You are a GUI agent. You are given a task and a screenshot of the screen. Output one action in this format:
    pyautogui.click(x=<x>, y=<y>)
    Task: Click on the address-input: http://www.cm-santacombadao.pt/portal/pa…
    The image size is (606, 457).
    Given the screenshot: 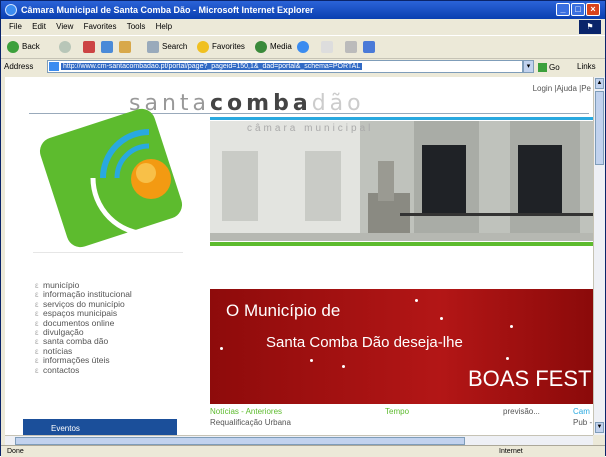 What is the action you would take?
    pyautogui.click(x=285, y=66)
    